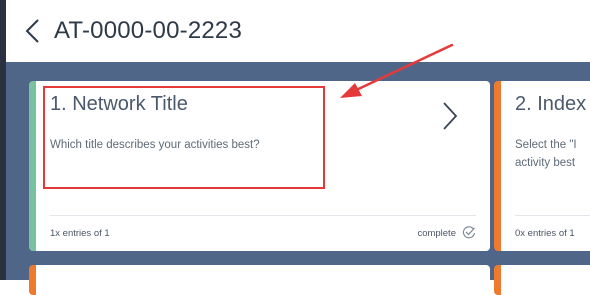  What do you see at coordinates (551, 104) in the screenshot?
I see `card-title: 2. Index` at bounding box center [551, 104].